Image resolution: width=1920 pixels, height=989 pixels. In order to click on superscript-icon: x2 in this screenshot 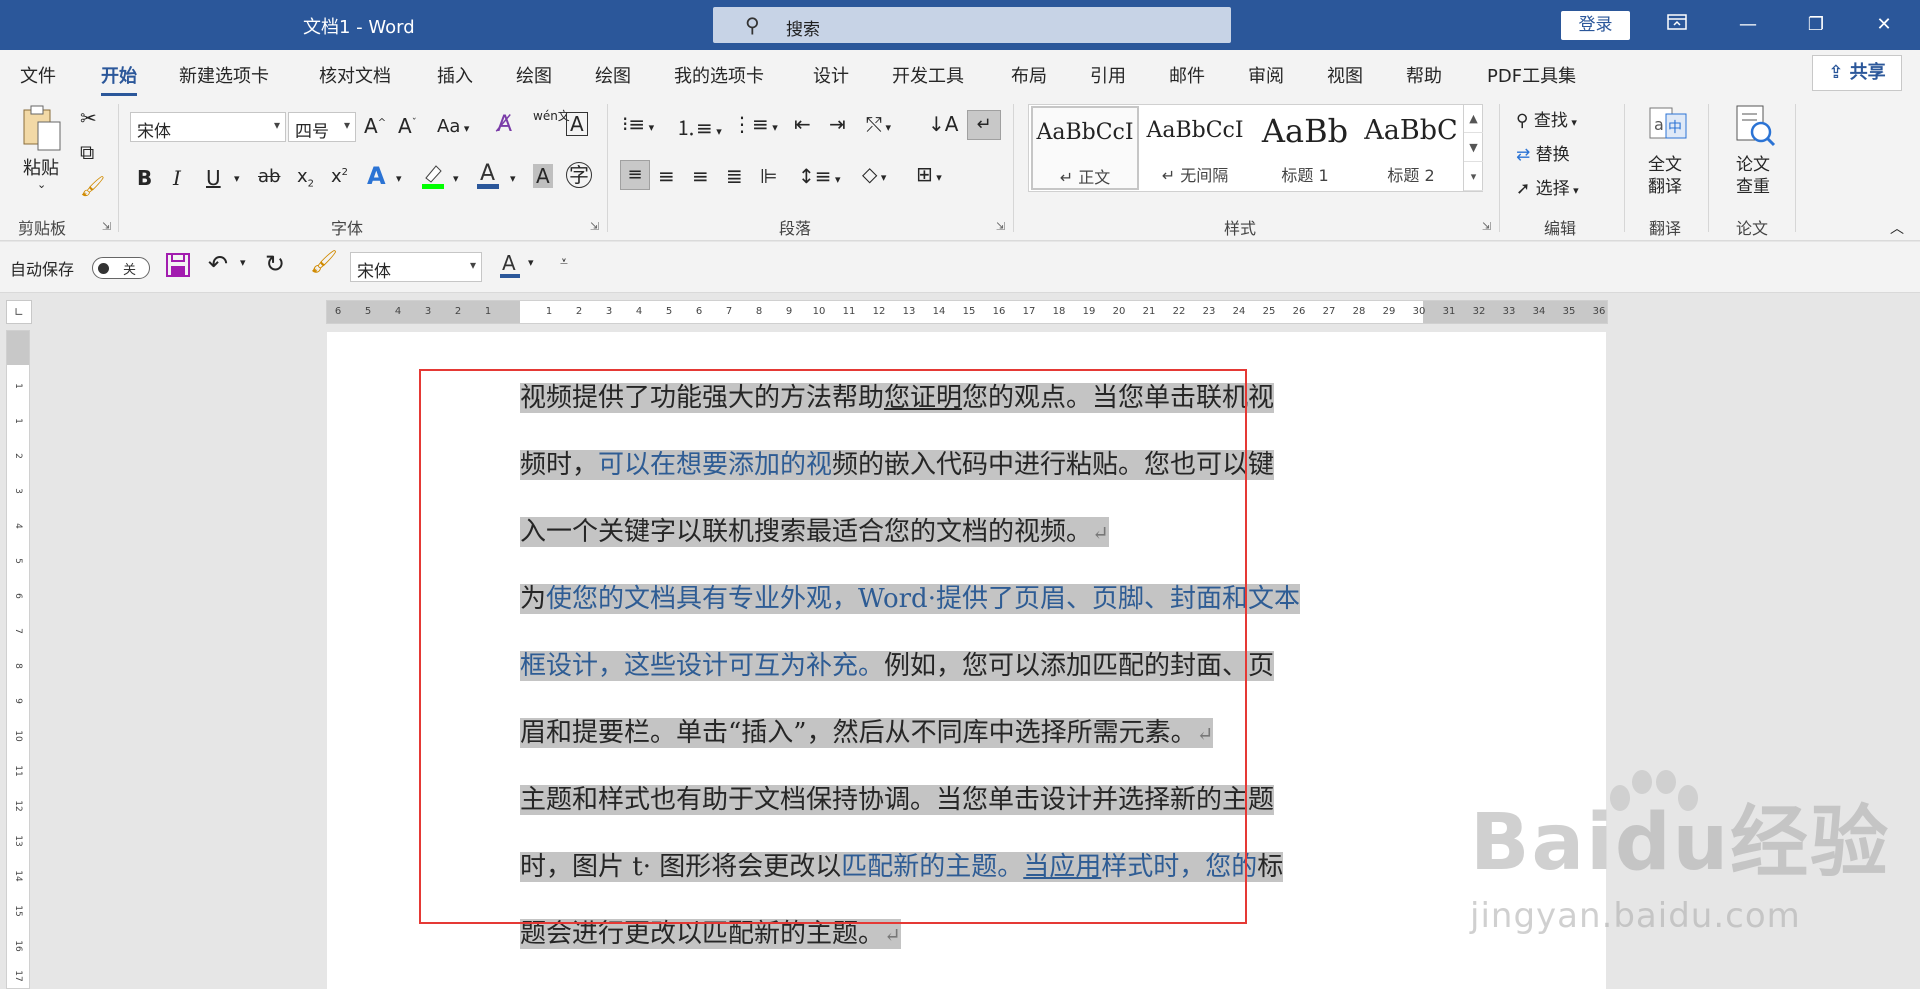, I will do `click(339, 176)`.